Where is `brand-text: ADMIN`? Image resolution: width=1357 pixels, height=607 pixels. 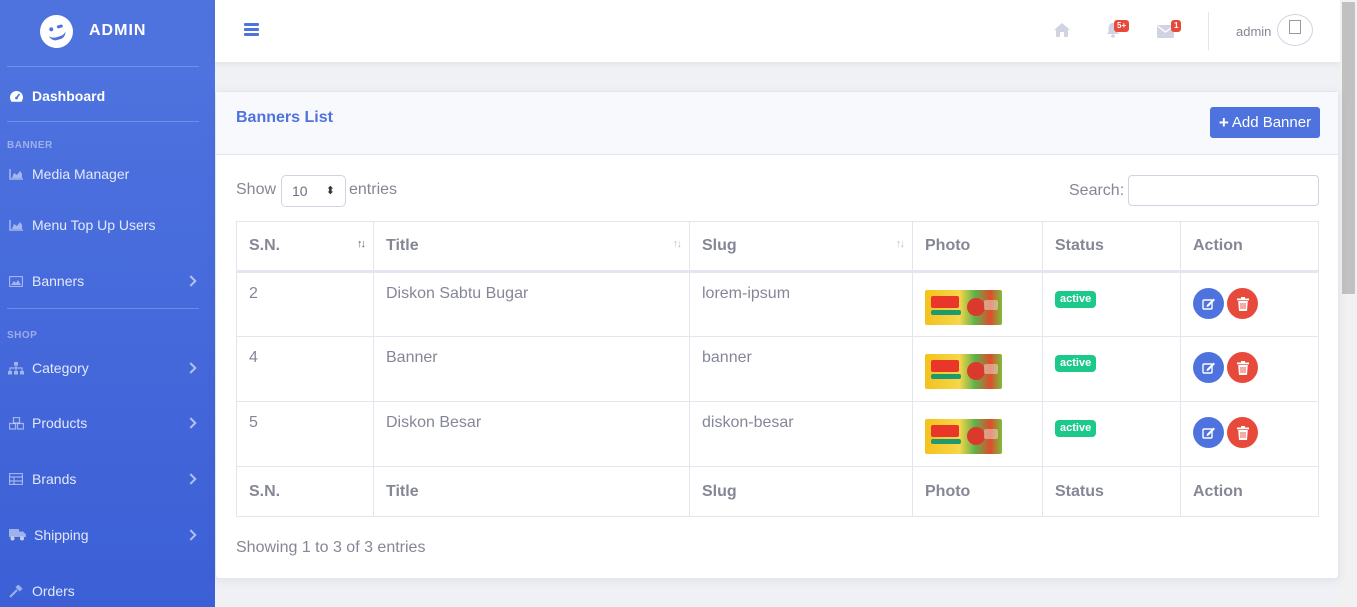
brand-text: ADMIN is located at coordinates (118, 30).